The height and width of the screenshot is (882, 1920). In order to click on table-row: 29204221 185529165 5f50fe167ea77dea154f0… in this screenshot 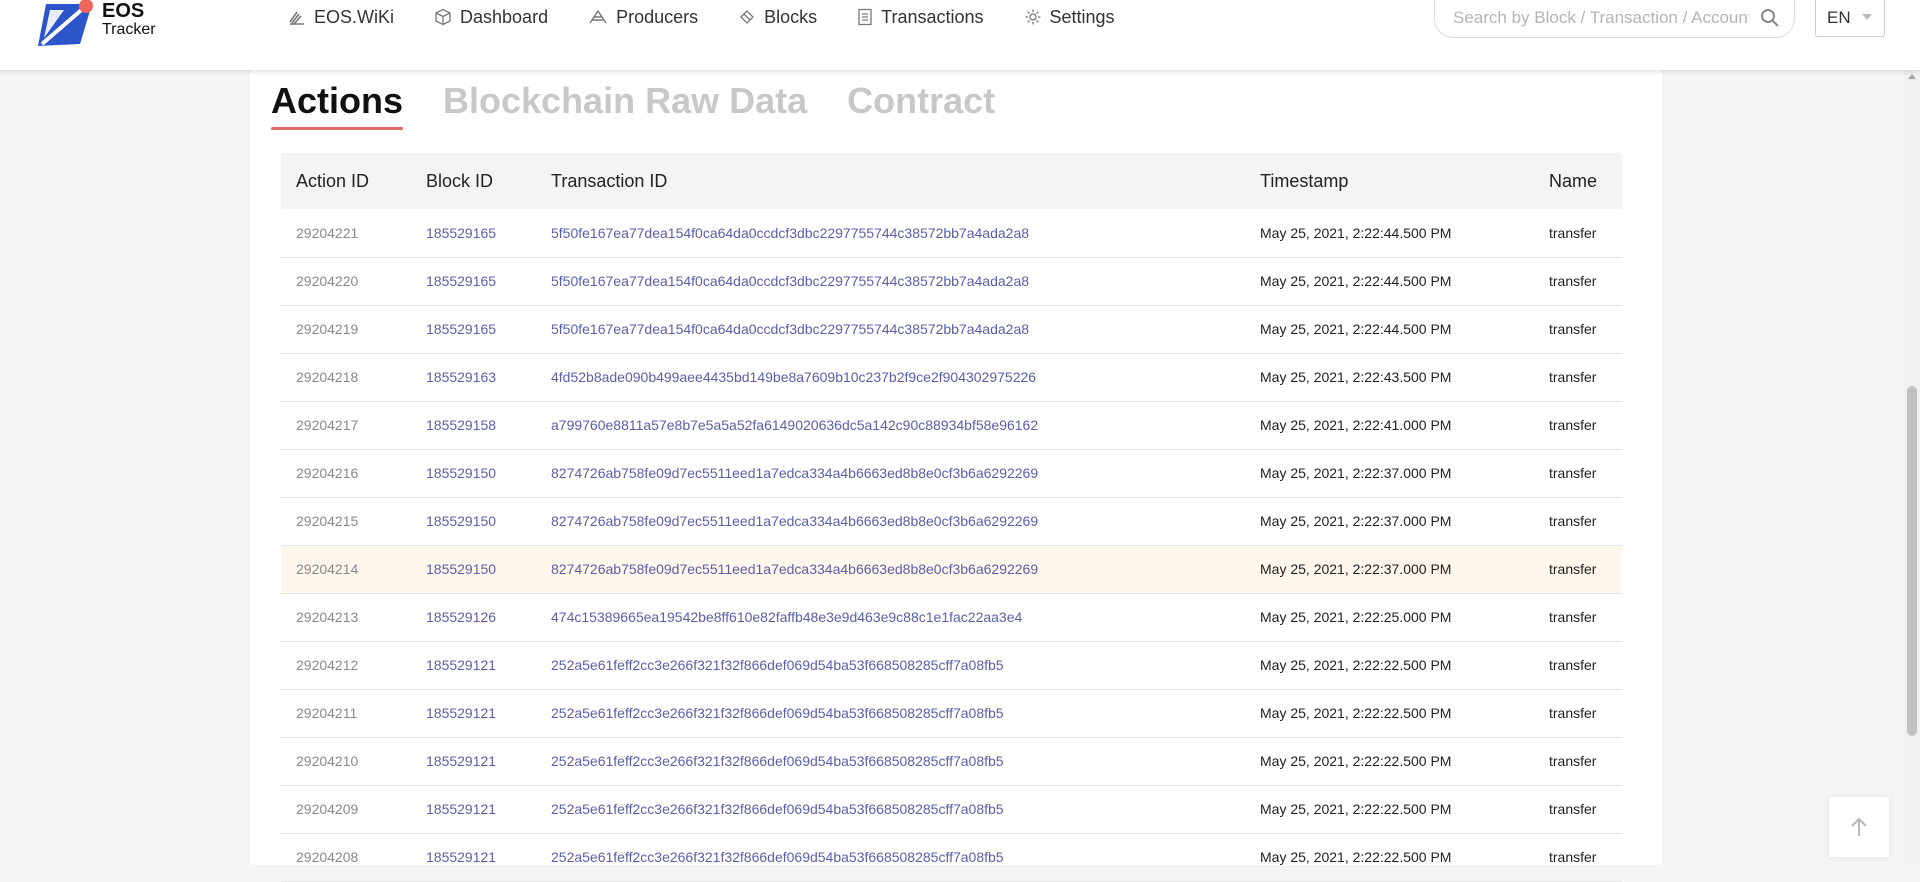, I will do `click(951, 233)`.